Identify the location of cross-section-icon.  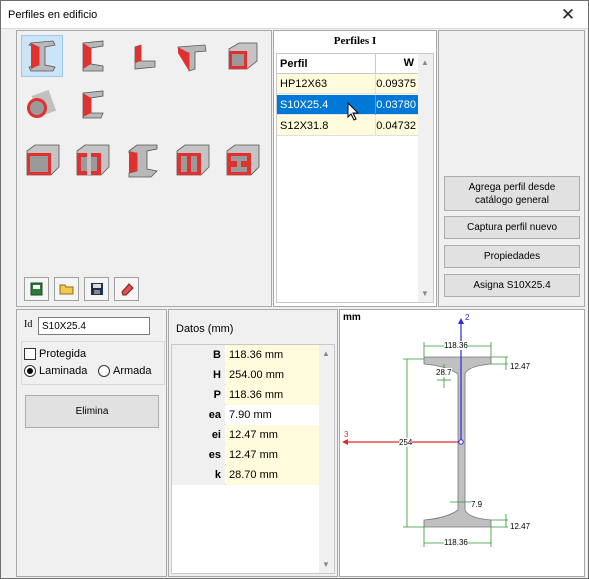
(243, 160).